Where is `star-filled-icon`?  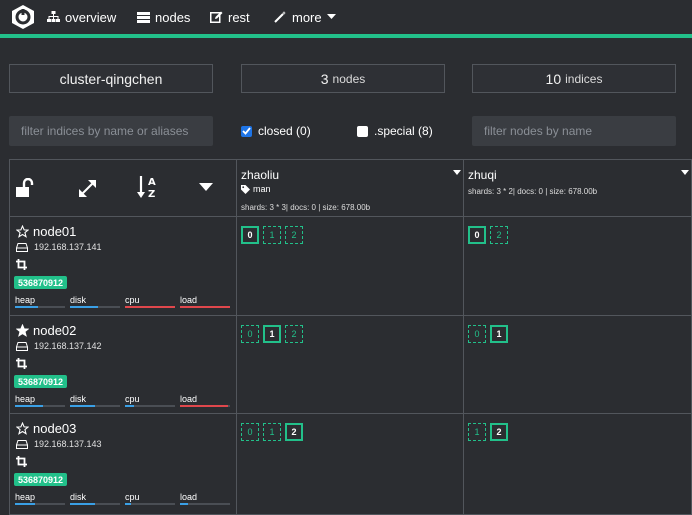
star-filled-icon is located at coordinates (22, 330).